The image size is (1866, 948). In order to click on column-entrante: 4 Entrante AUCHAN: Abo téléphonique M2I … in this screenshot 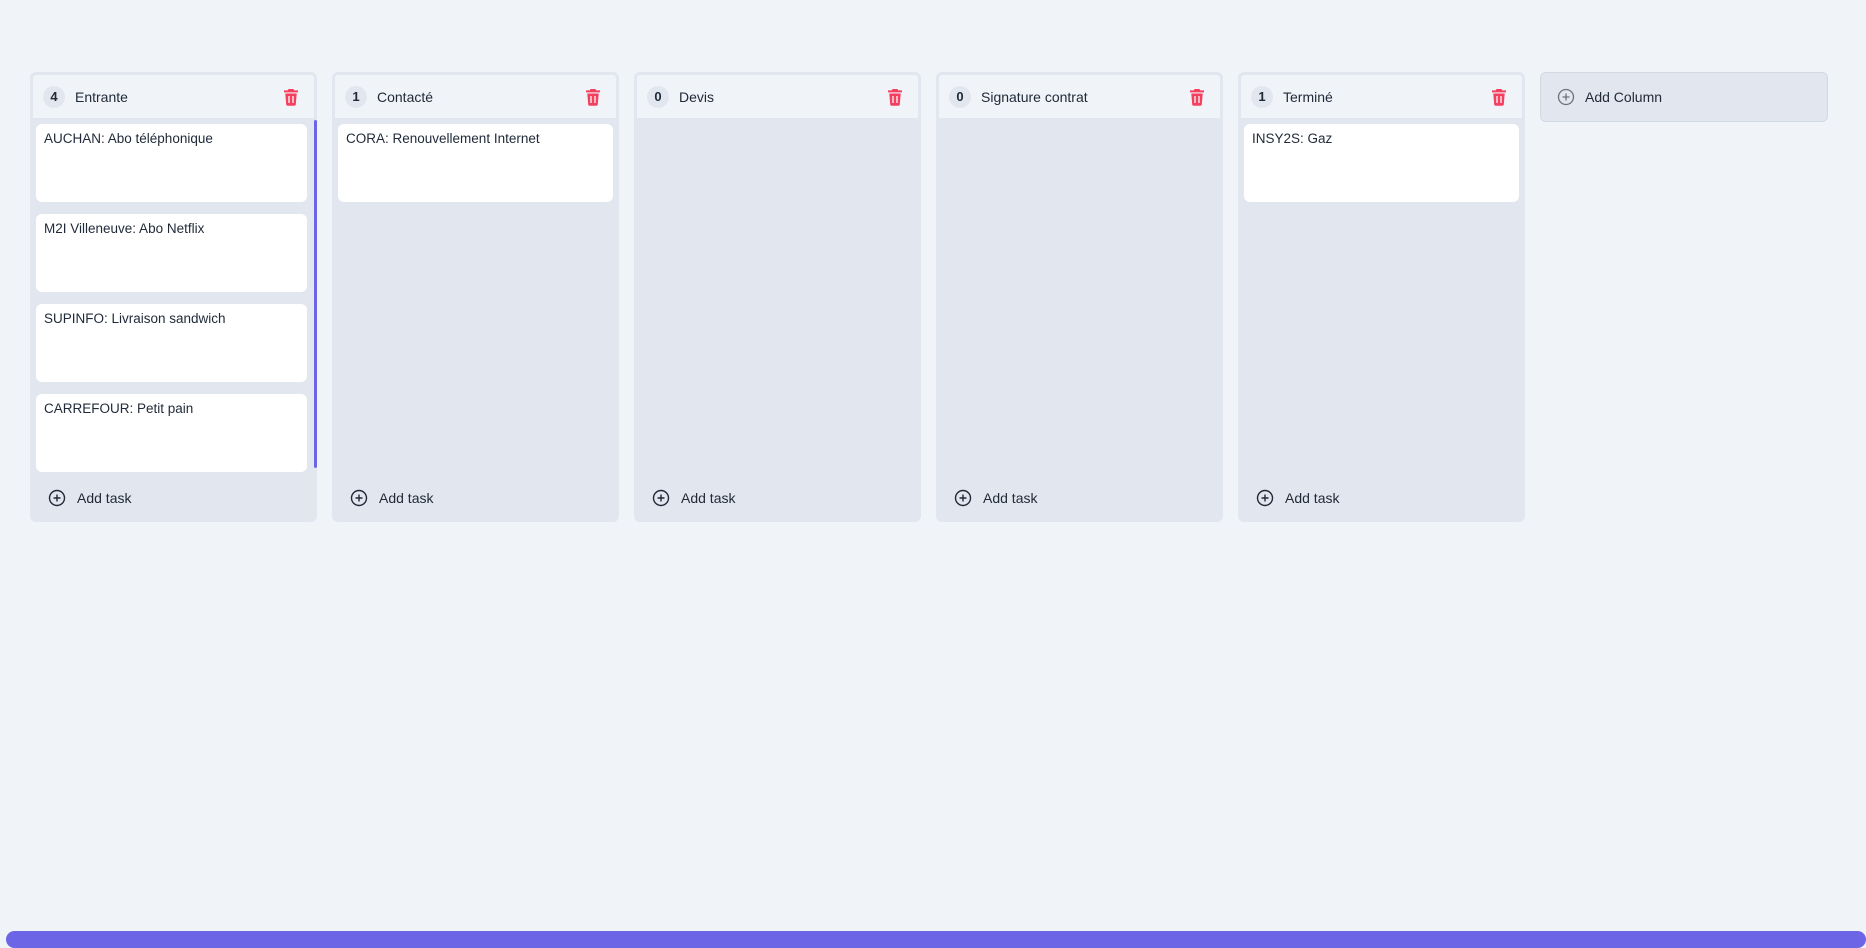, I will do `click(173, 297)`.